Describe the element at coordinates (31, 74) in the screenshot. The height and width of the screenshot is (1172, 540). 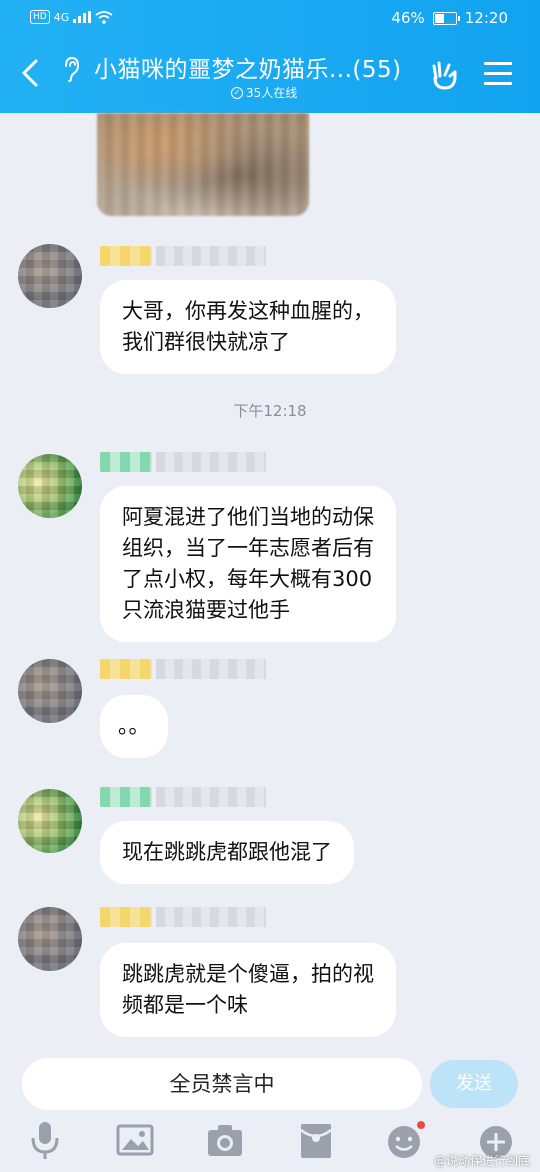
I see `back-icon` at that location.